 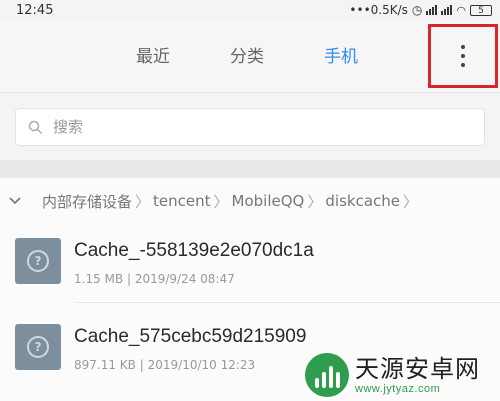 What do you see at coordinates (15, 201) in the screenshot?
I see `chevron-down-icon` at bounding box center [15, 201].